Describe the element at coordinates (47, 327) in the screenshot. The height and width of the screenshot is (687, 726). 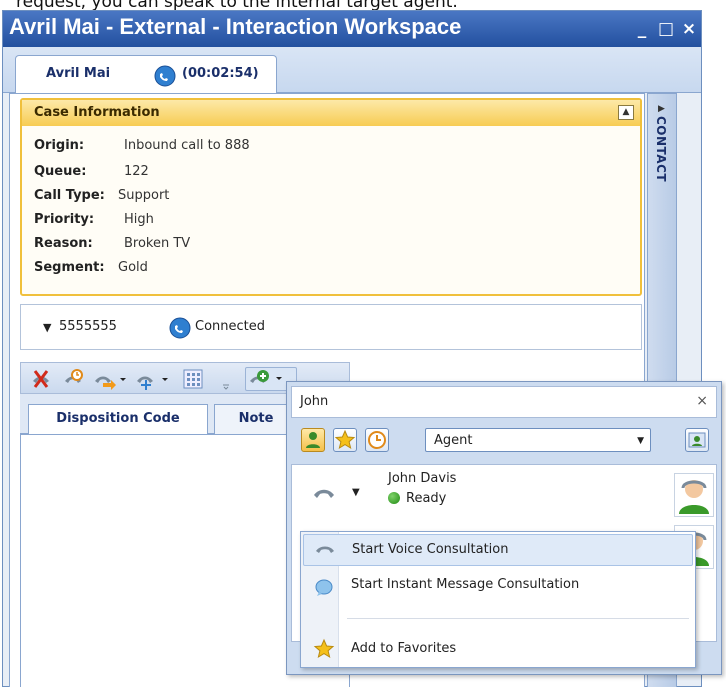
I see `party-menu-arrow-icon: ▼` at that location.